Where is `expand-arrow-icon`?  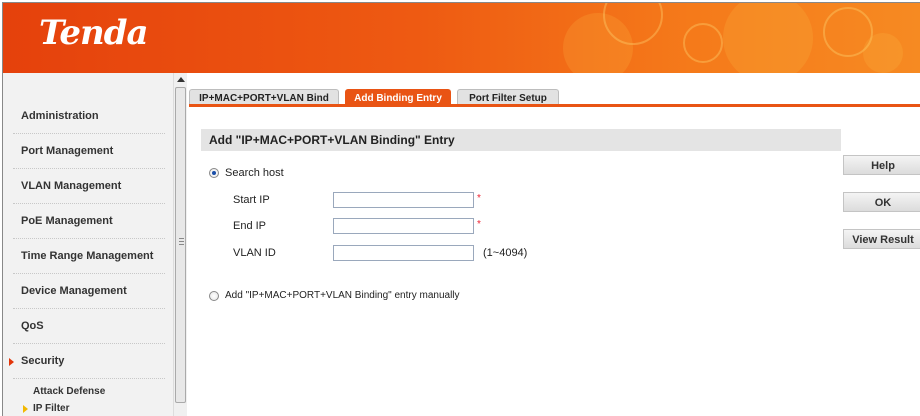
expand-arrow-icon is located at coordinates (11, 362).